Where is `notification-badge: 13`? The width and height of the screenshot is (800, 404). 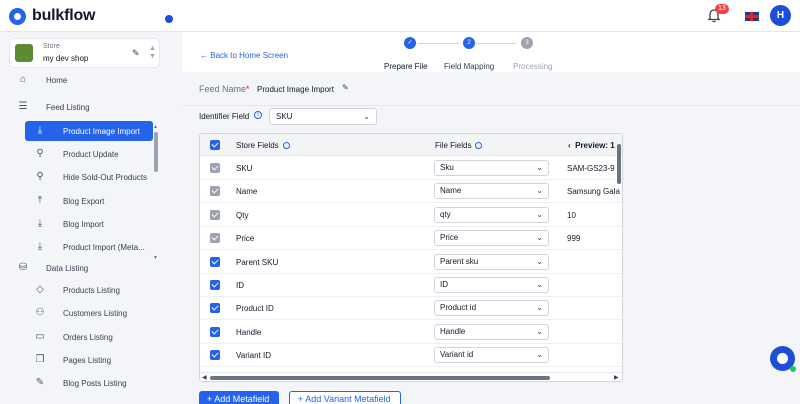 notification-badge: 13 is located at coordinates (722, 9).